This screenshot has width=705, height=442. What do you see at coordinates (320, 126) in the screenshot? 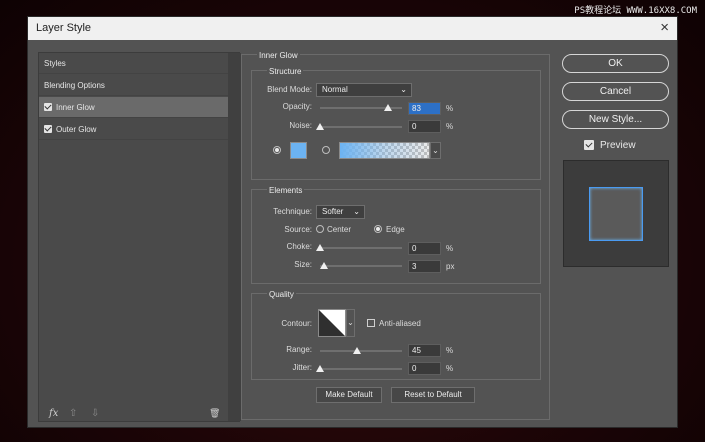
I see `noise-slider-thumb` at bounding box center [320, 126].